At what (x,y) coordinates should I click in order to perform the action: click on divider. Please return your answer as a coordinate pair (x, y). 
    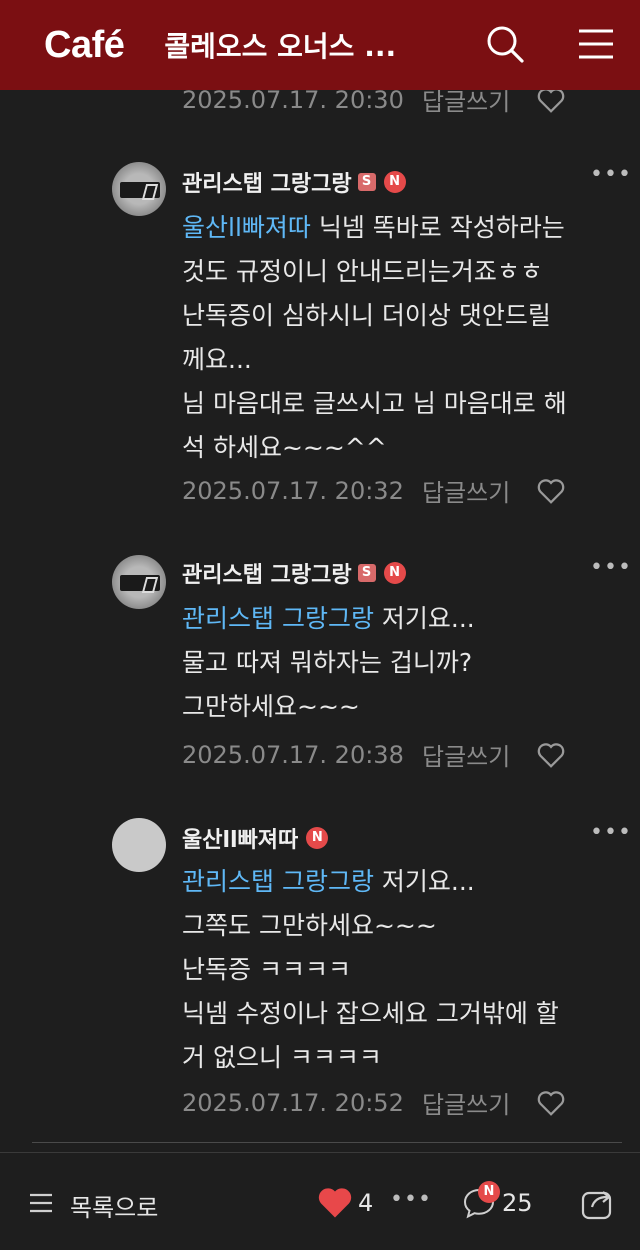
    Looking at the image, I should click on (327, 1142).